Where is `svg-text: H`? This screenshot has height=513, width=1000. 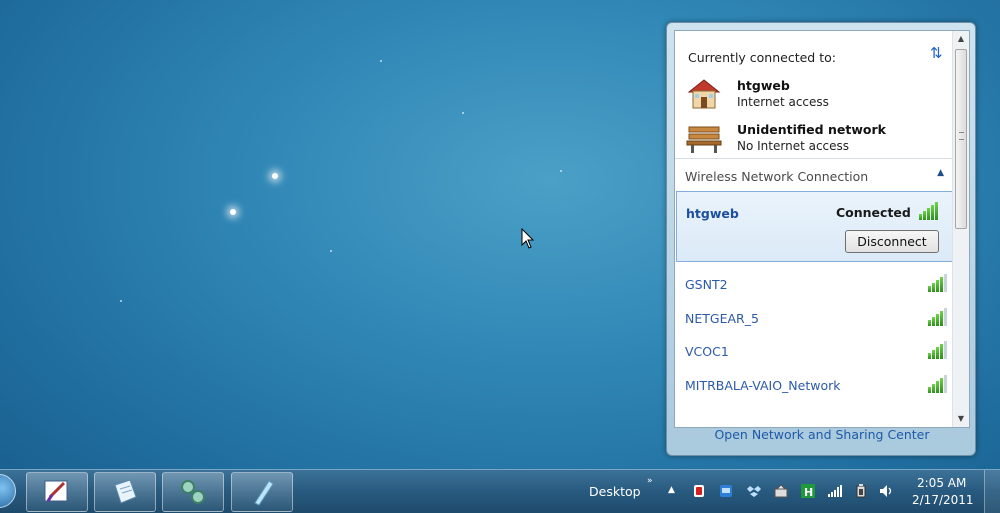
svg-text: H is located at coordinates (808, 492).